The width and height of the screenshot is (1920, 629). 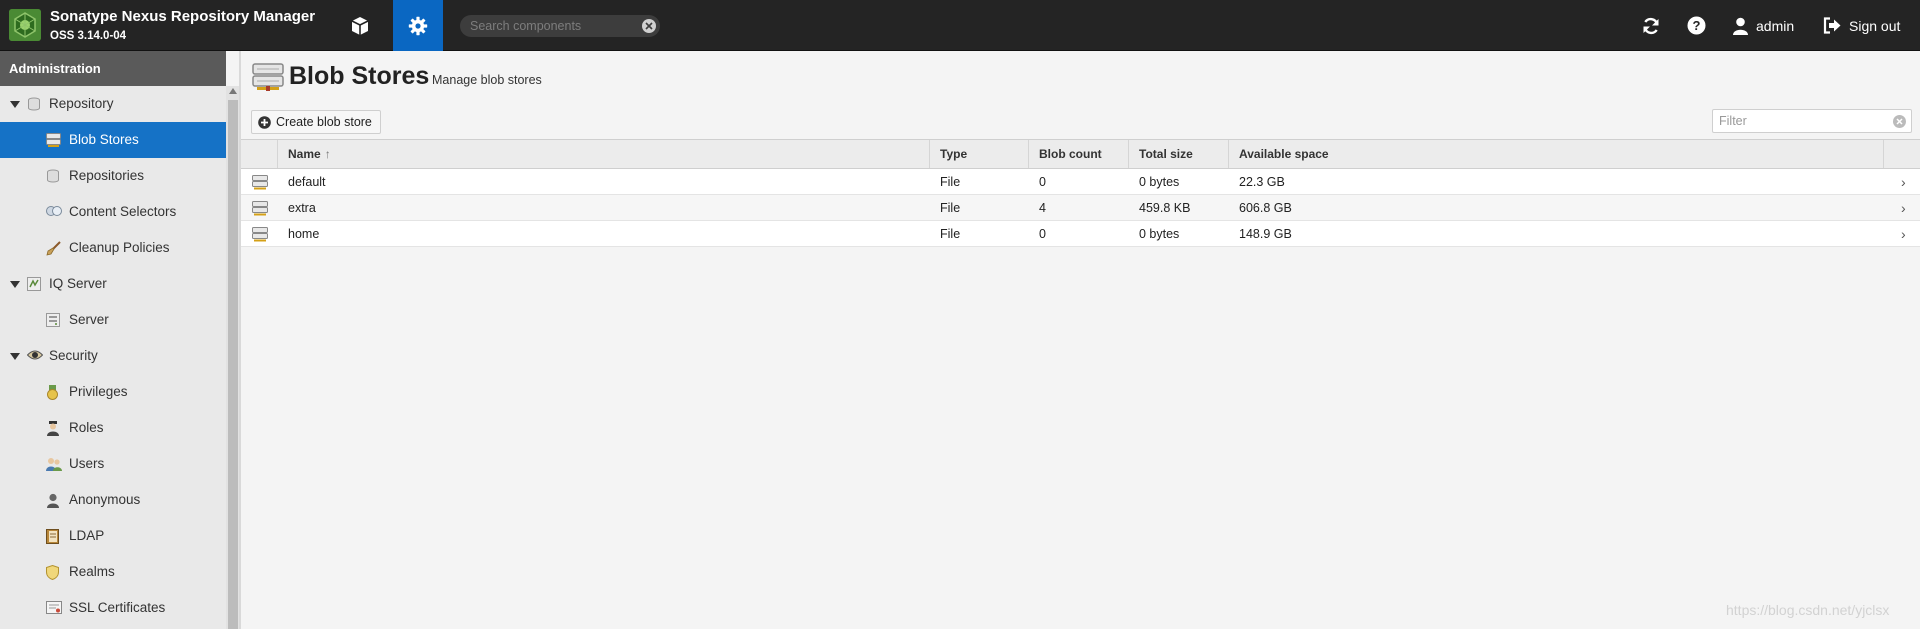 What do you see at coordinates (54, 465) in the screenshot?
I see `users-icon` at bounding box center [54, 465].